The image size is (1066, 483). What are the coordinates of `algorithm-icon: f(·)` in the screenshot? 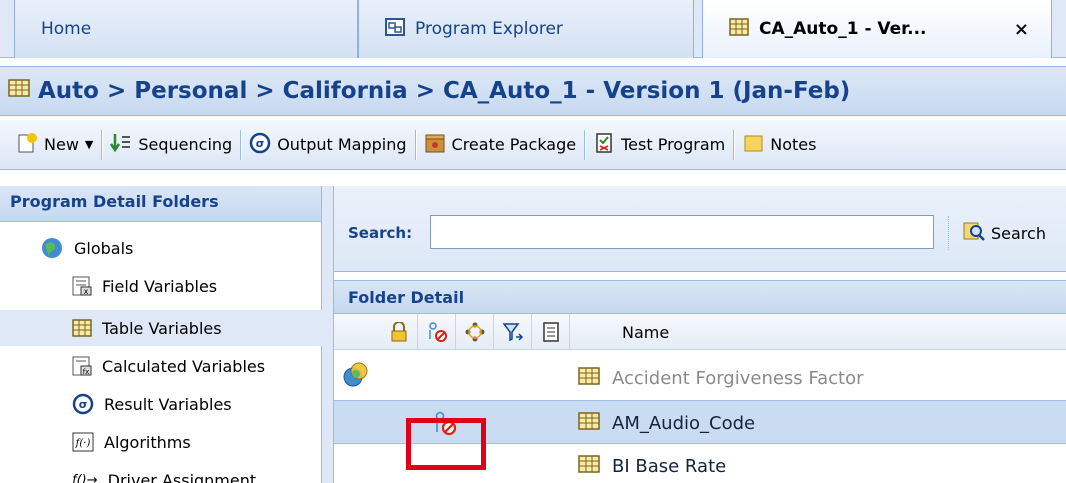 It's located at (83, 442).